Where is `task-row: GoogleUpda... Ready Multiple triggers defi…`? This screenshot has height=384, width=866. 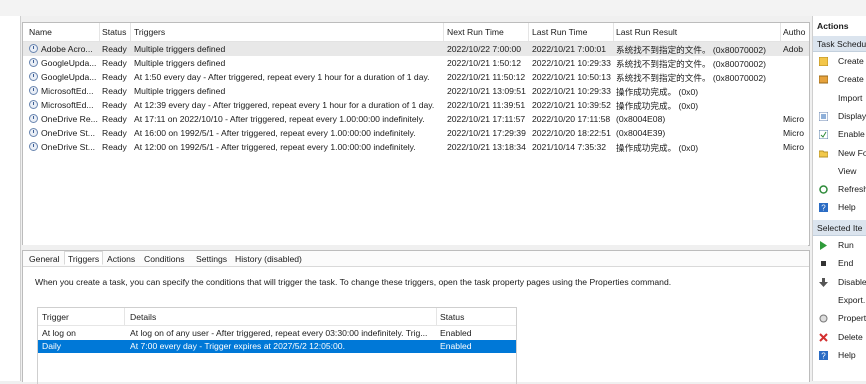 task-row: GoogleUpda... Ready Multiple triggers defi… is located at coordinates (416, 63).